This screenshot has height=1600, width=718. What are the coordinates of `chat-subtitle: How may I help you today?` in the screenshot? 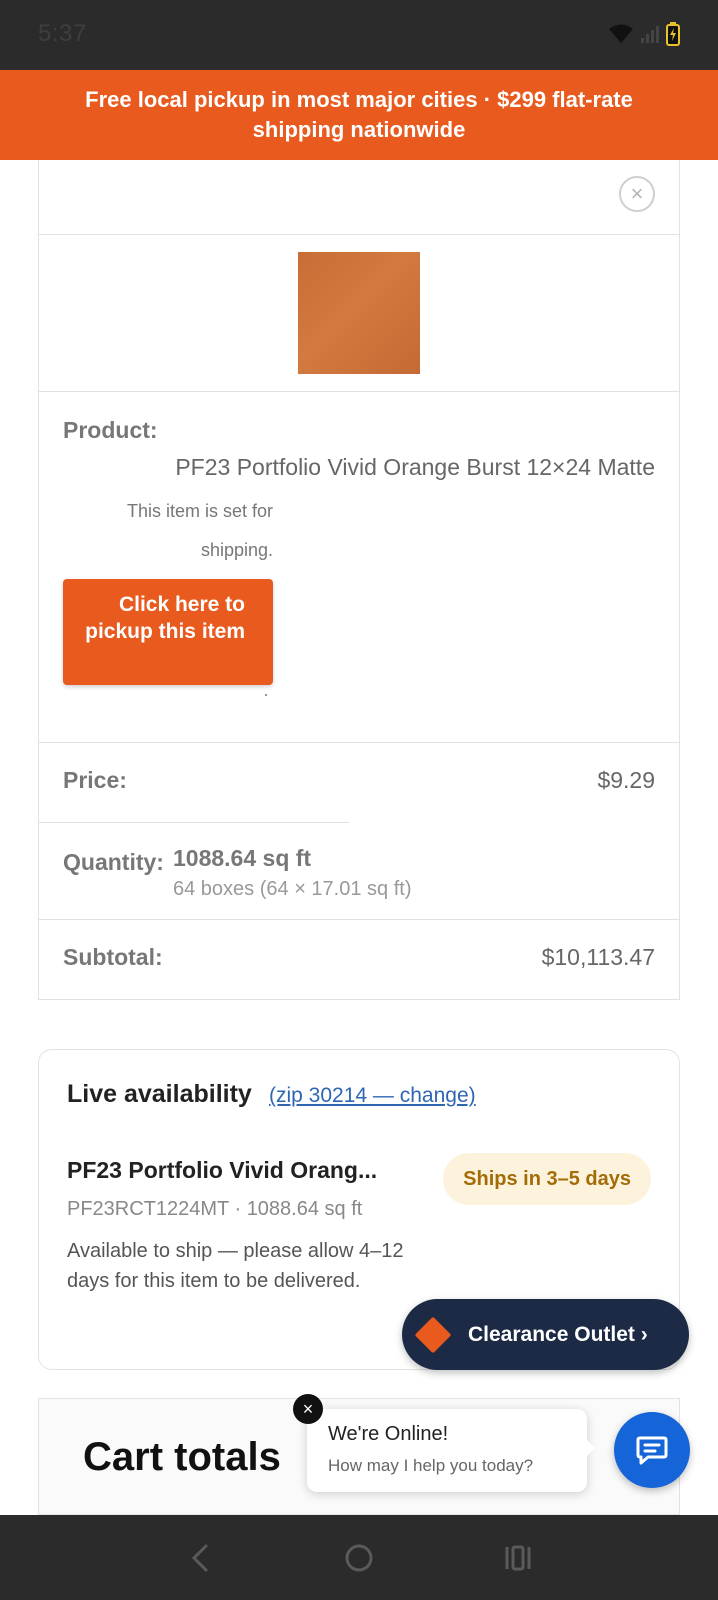 It's located at (431, 1465).